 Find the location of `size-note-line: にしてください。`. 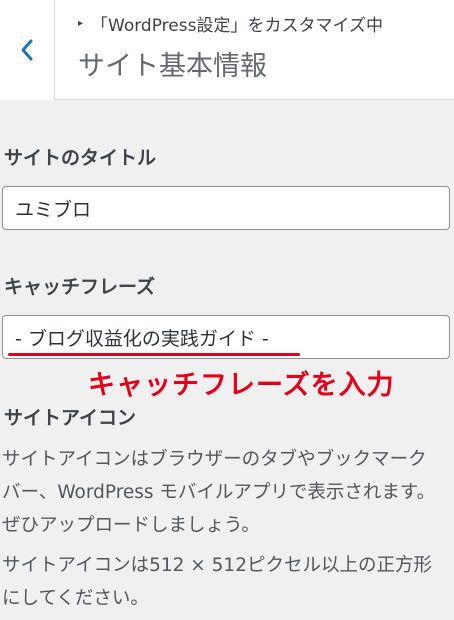

size-note-line: にしてください。 is located at coordinates (75, 598).